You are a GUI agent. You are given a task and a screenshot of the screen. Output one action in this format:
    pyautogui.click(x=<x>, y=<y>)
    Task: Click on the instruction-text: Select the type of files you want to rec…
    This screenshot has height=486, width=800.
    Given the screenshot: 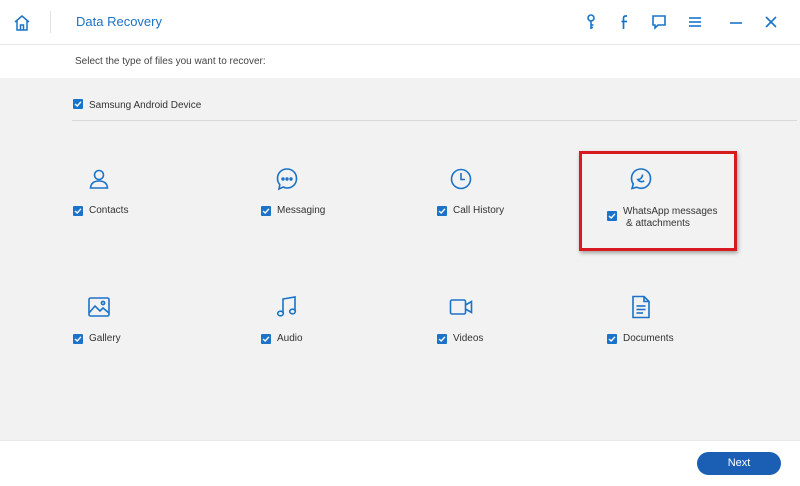 What is the action you would take?
    pyautogui.click(x=170, y=61)
    